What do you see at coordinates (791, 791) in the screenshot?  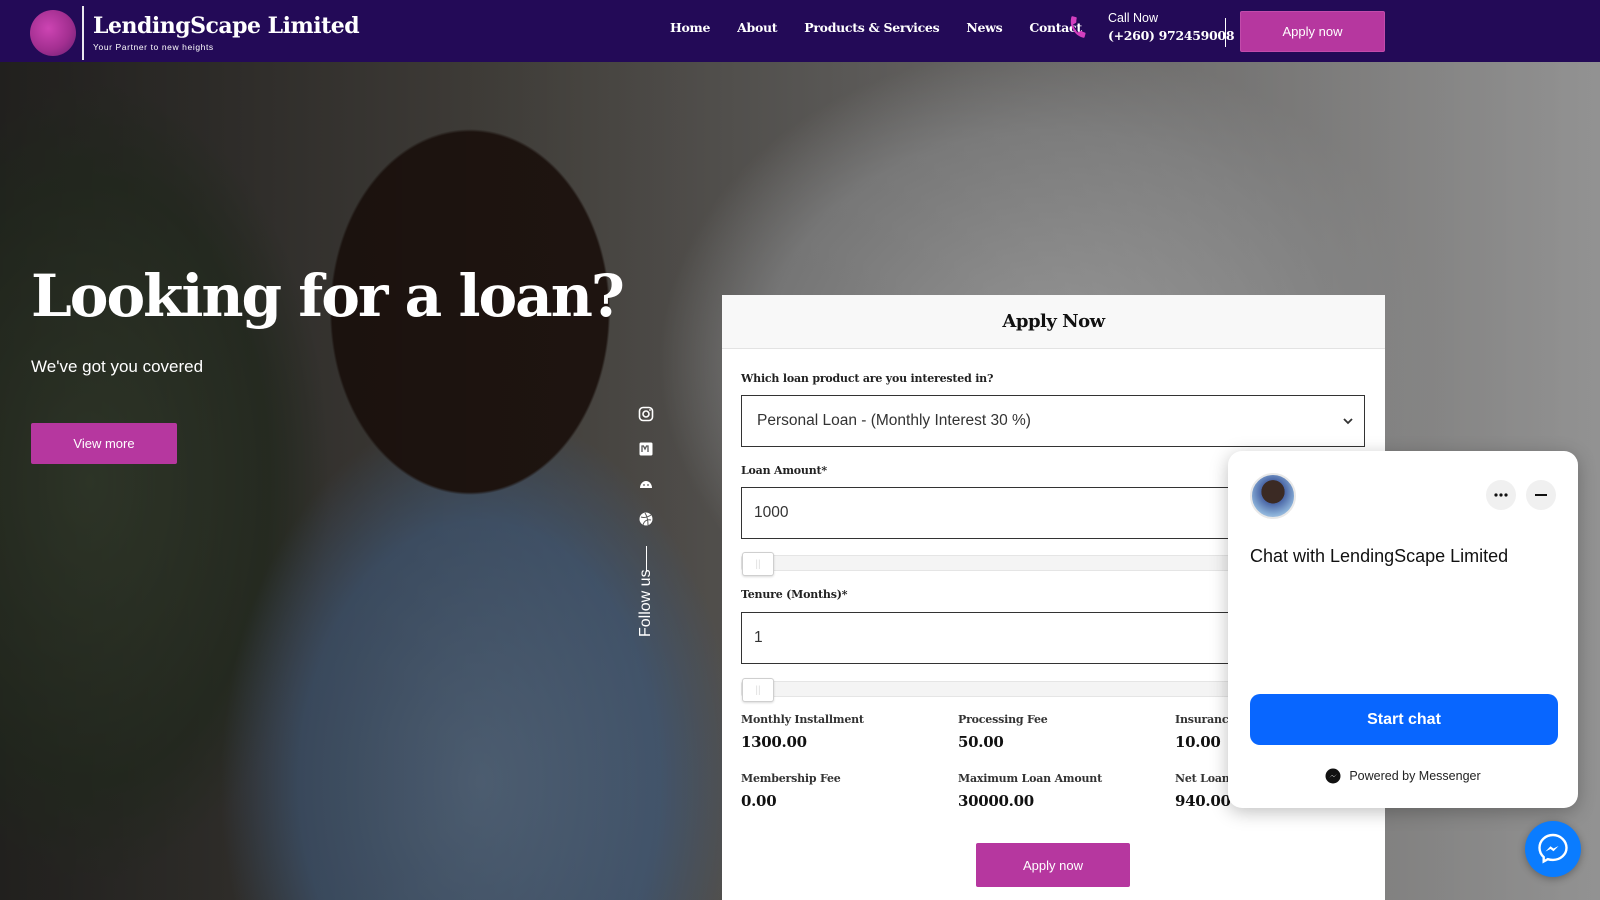 I see `stat-membership-fee: Membership Fee 0.00` at bounding box center [791, 791].